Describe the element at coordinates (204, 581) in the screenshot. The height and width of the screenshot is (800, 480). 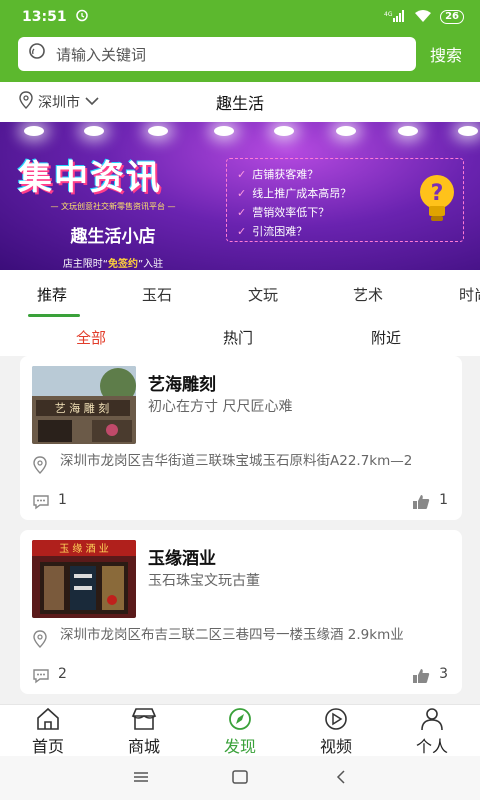
I see `shop-slogan: 玉石珠宝文玩古董` at that location.